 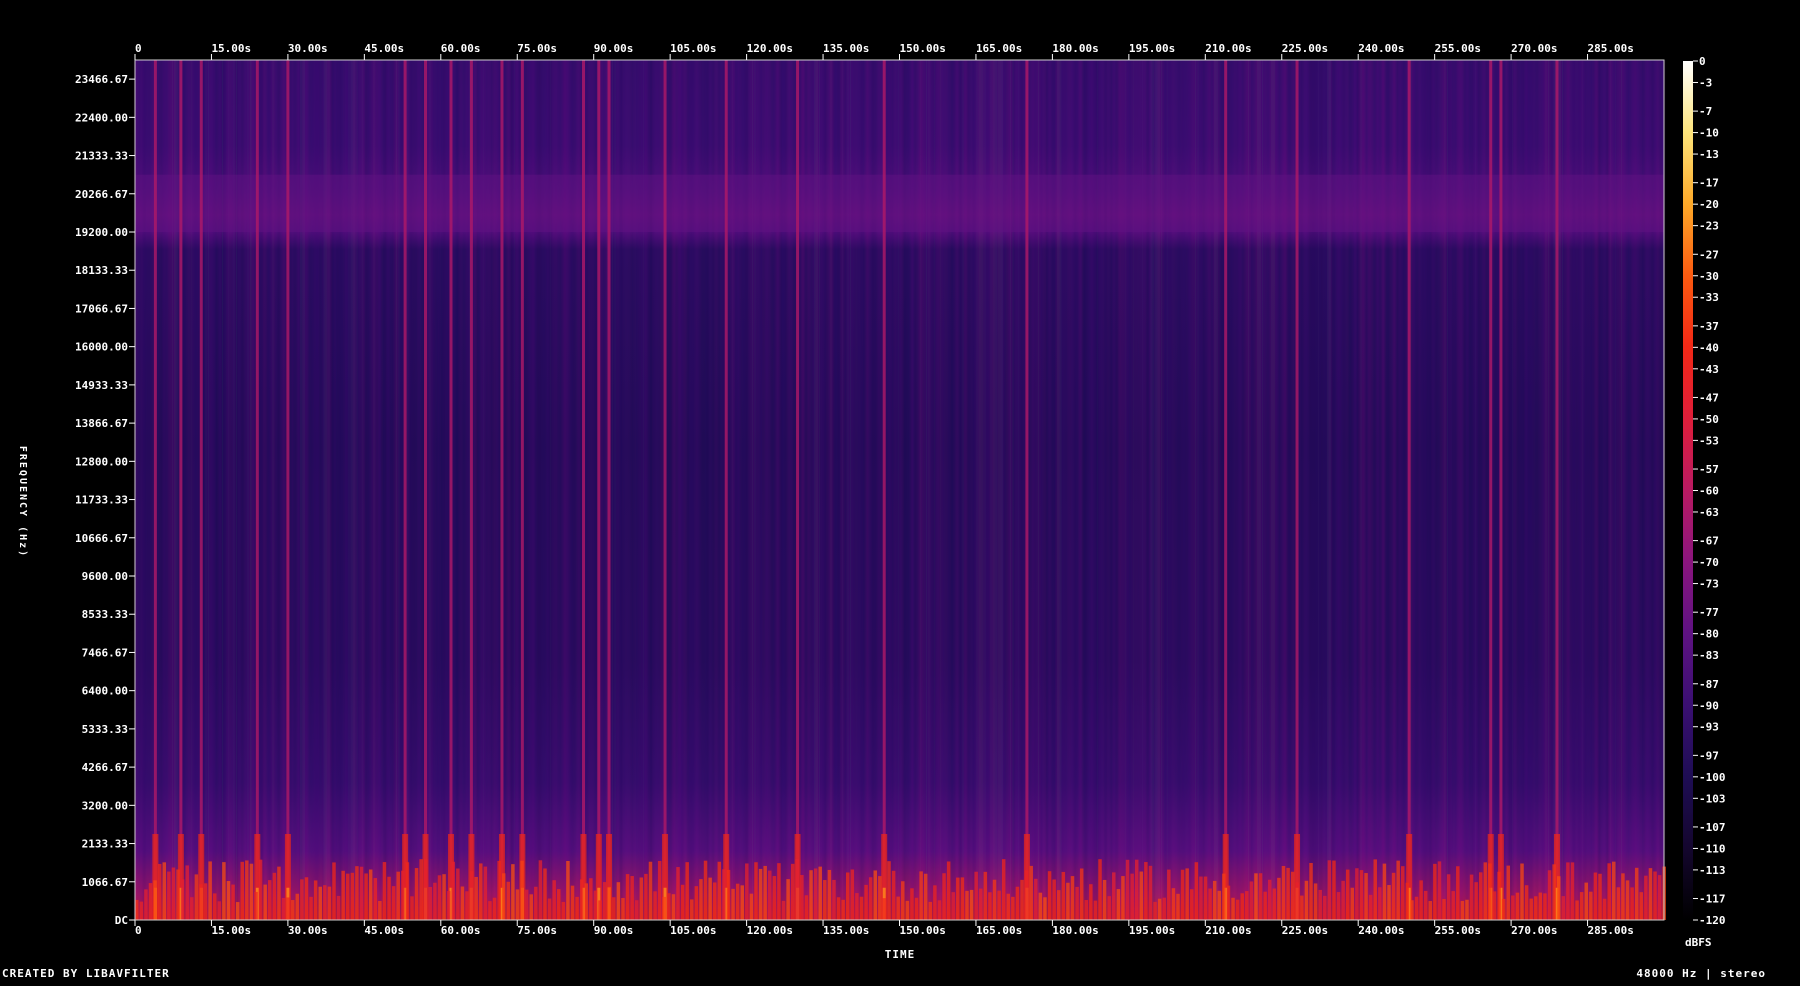 What do you see at coordinates (1709, 562) in the screenshot?
I see `colorbar-tick-label: -70` at bounding box center [1709, 562].